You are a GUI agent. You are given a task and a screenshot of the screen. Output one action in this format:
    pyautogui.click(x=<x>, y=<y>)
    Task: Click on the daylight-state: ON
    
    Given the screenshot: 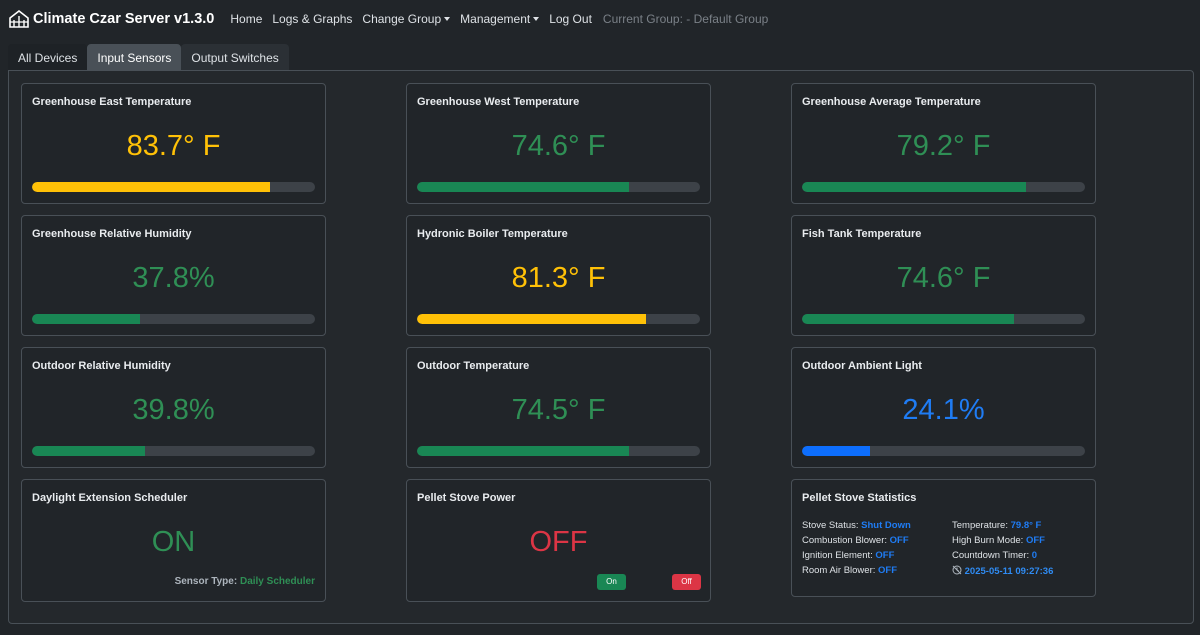 What is the action you would take?
    pyautogui.click(x=173, y=542)
    